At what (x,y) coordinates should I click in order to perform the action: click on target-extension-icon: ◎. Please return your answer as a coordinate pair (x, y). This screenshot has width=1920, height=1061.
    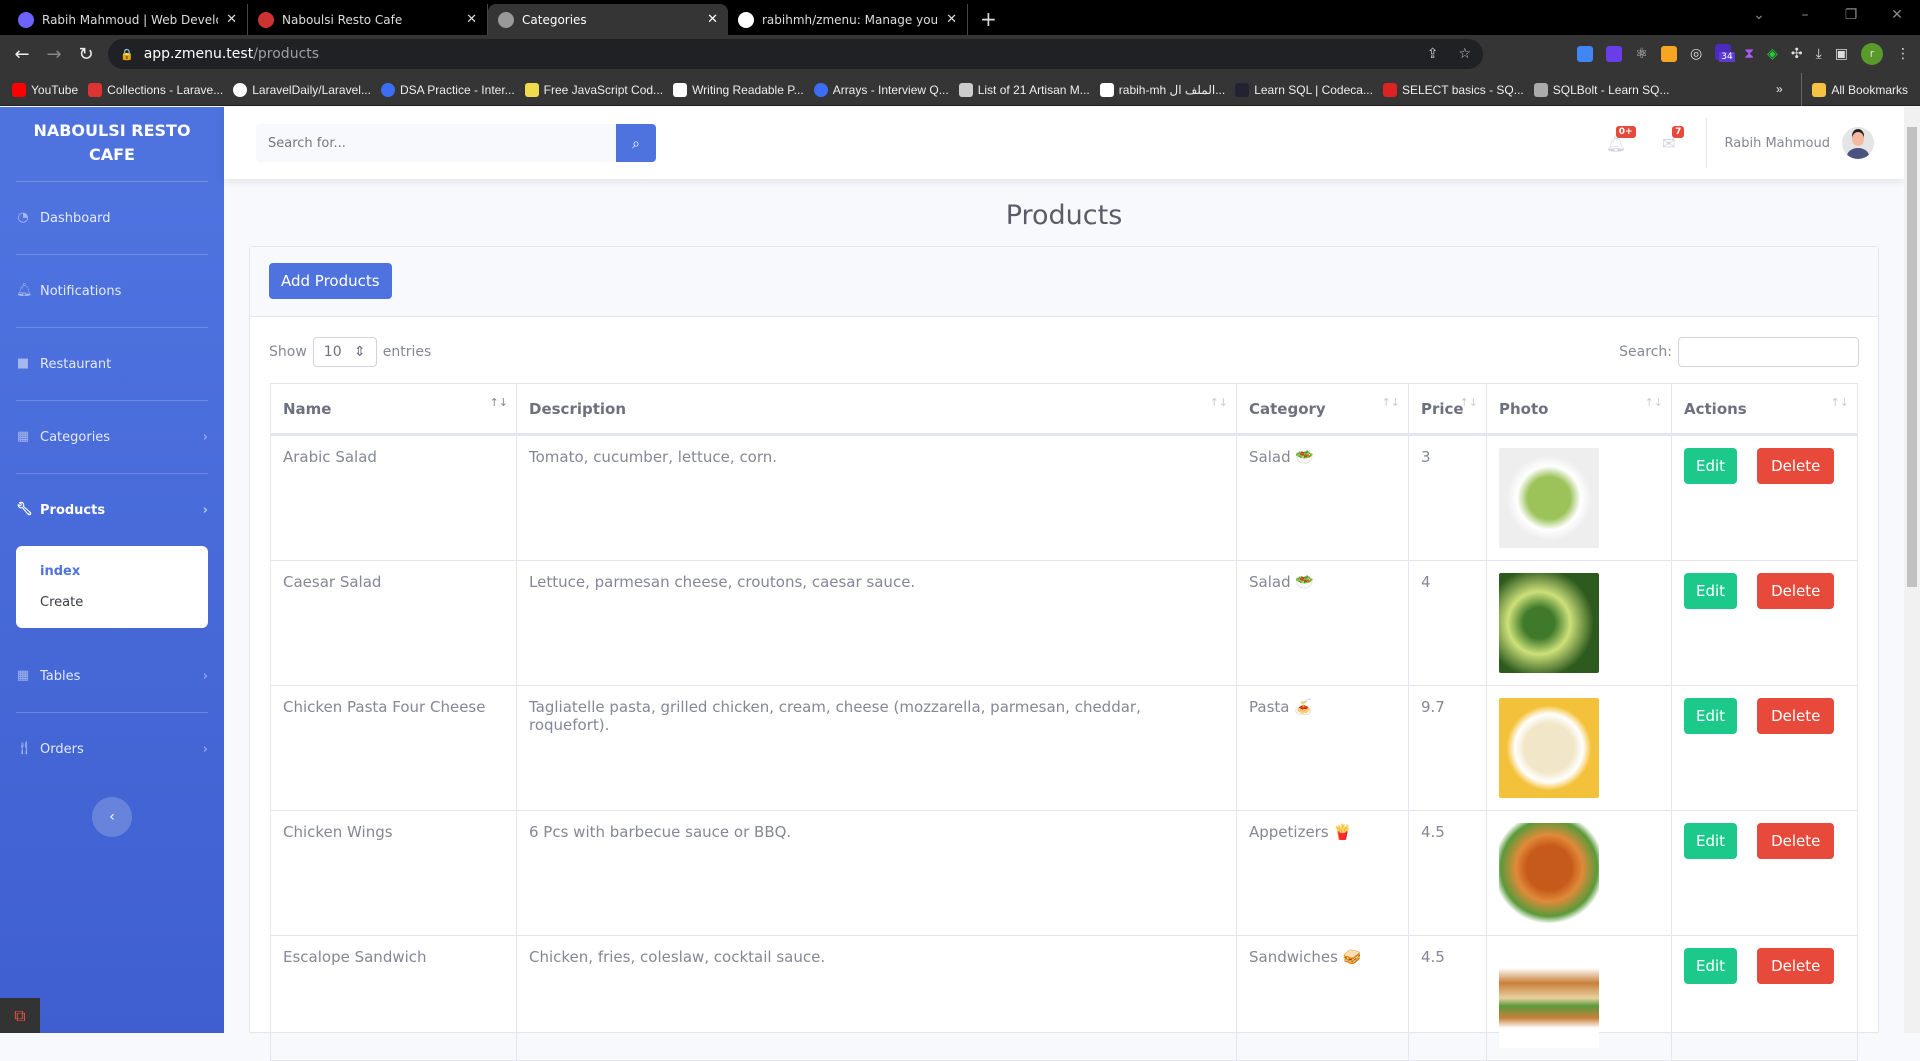
    Looking at the image, I should click on (1696, 54).